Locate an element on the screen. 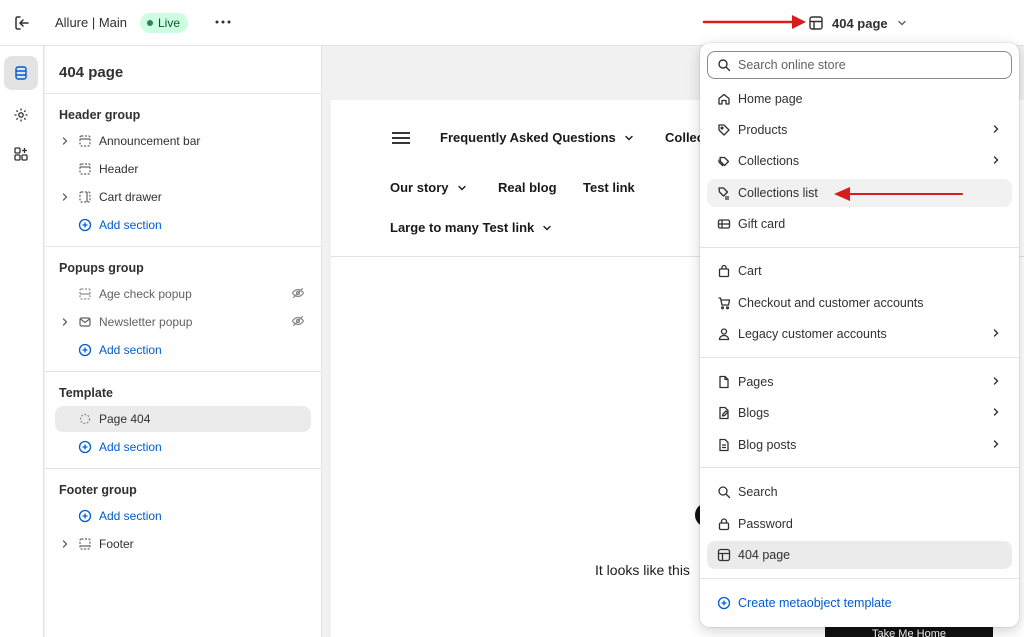 The height and width of the screenshot is (637, 1024). page-selector: 404 page is located at coordinates (858, 23).